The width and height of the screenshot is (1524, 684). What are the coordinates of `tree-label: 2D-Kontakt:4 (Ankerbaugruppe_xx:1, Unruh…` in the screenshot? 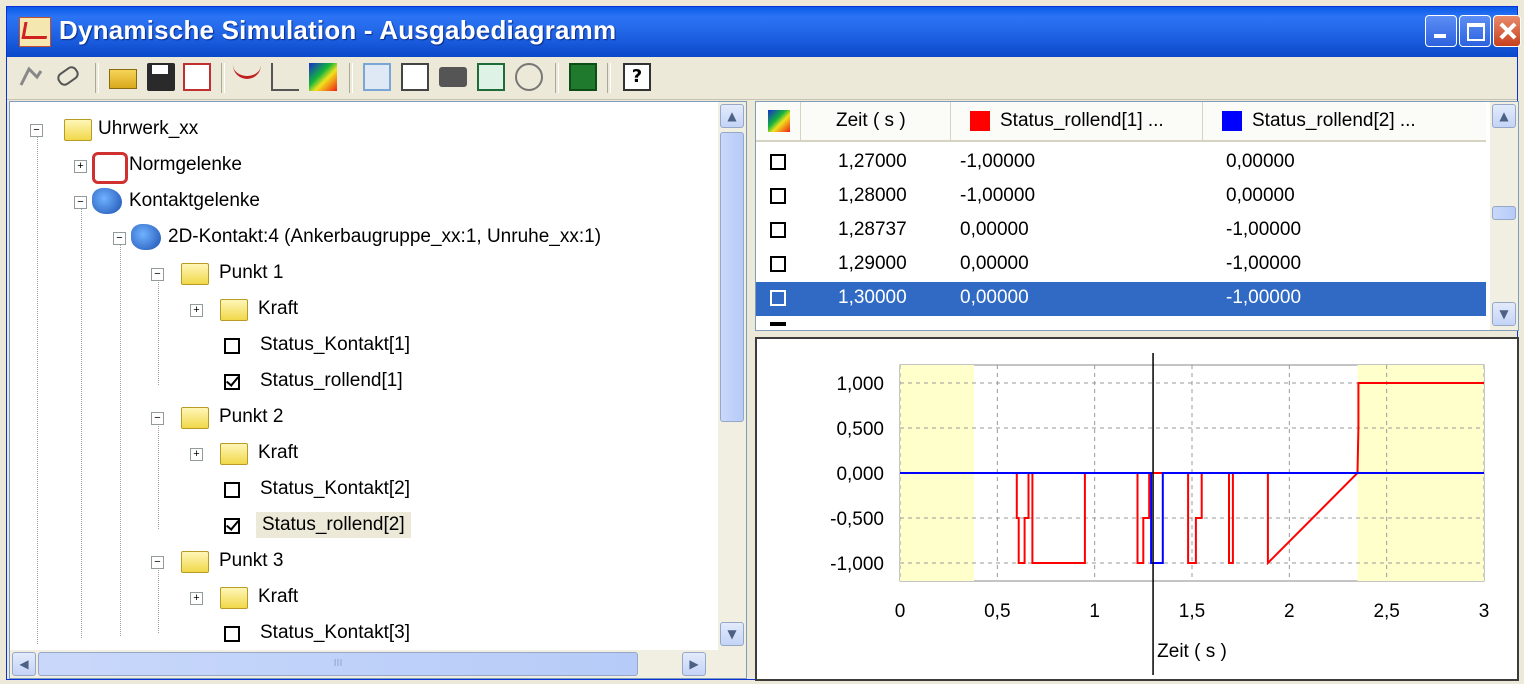 It's located at (385, 236).